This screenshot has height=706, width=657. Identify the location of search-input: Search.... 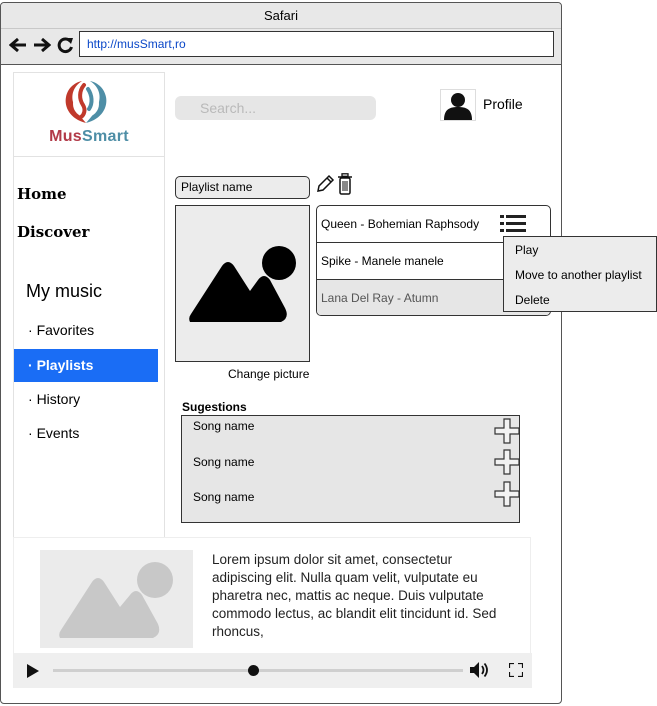
(275, 108).